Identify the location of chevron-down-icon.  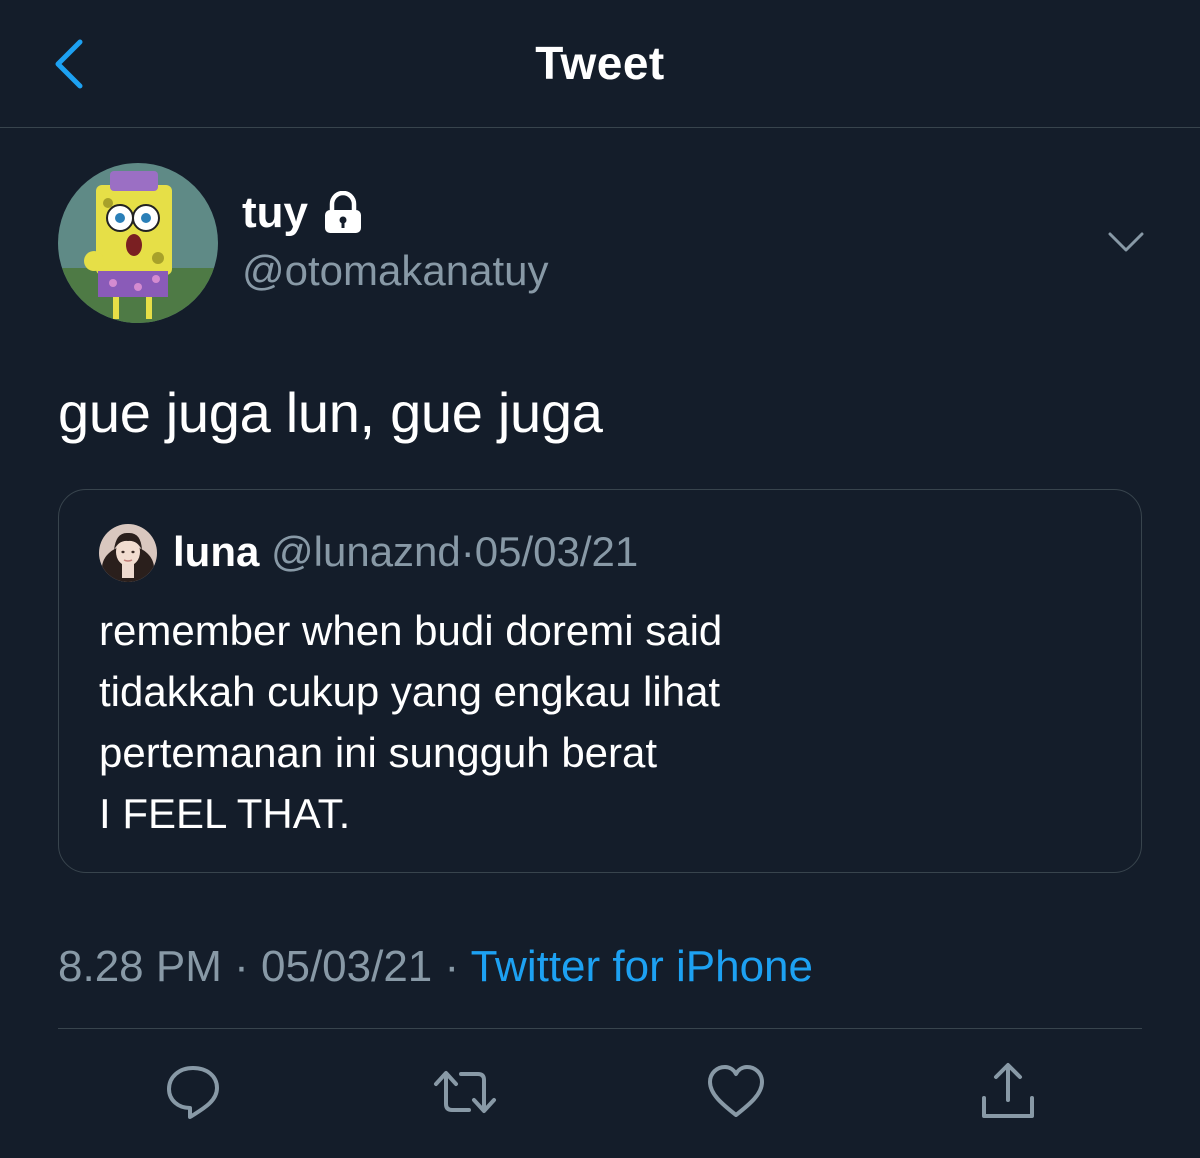
(1126, 242).